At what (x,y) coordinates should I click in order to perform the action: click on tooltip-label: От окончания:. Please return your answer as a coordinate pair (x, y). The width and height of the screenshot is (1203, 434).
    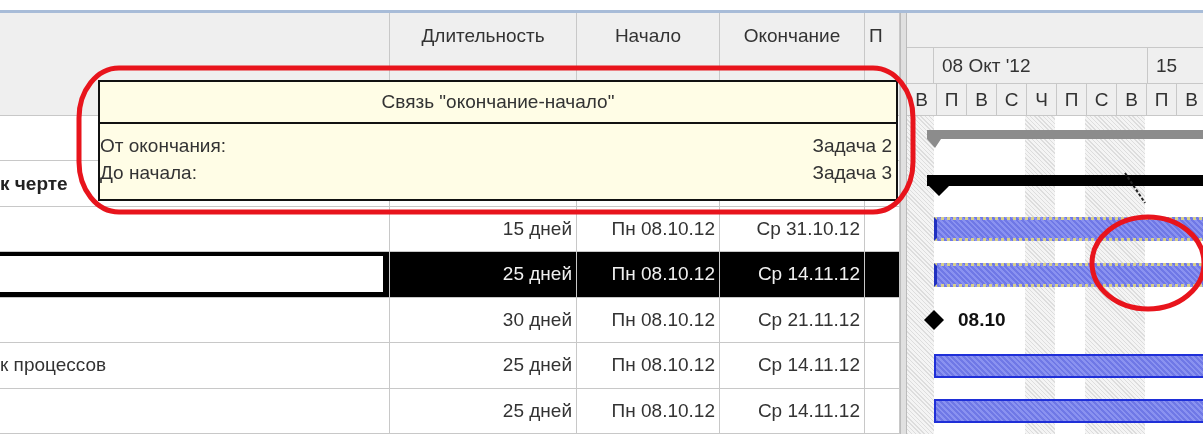
    Looking at the image, I should click on (163, 146).